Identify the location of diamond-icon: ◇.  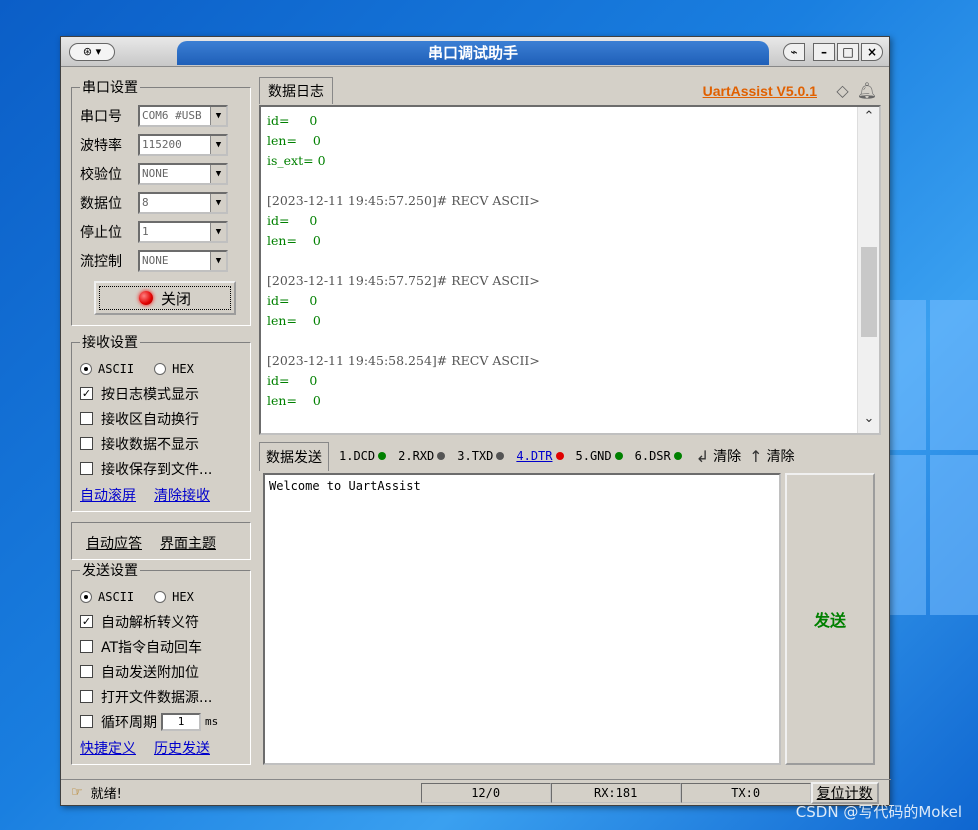
(842, 90).